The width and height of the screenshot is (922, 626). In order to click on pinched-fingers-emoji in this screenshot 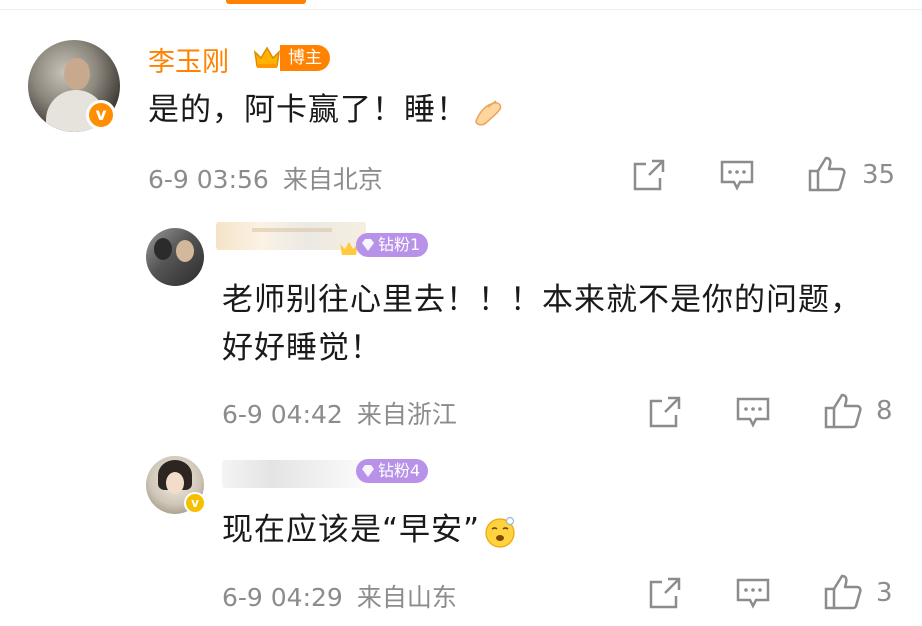, I will do `click(488, 112)`.